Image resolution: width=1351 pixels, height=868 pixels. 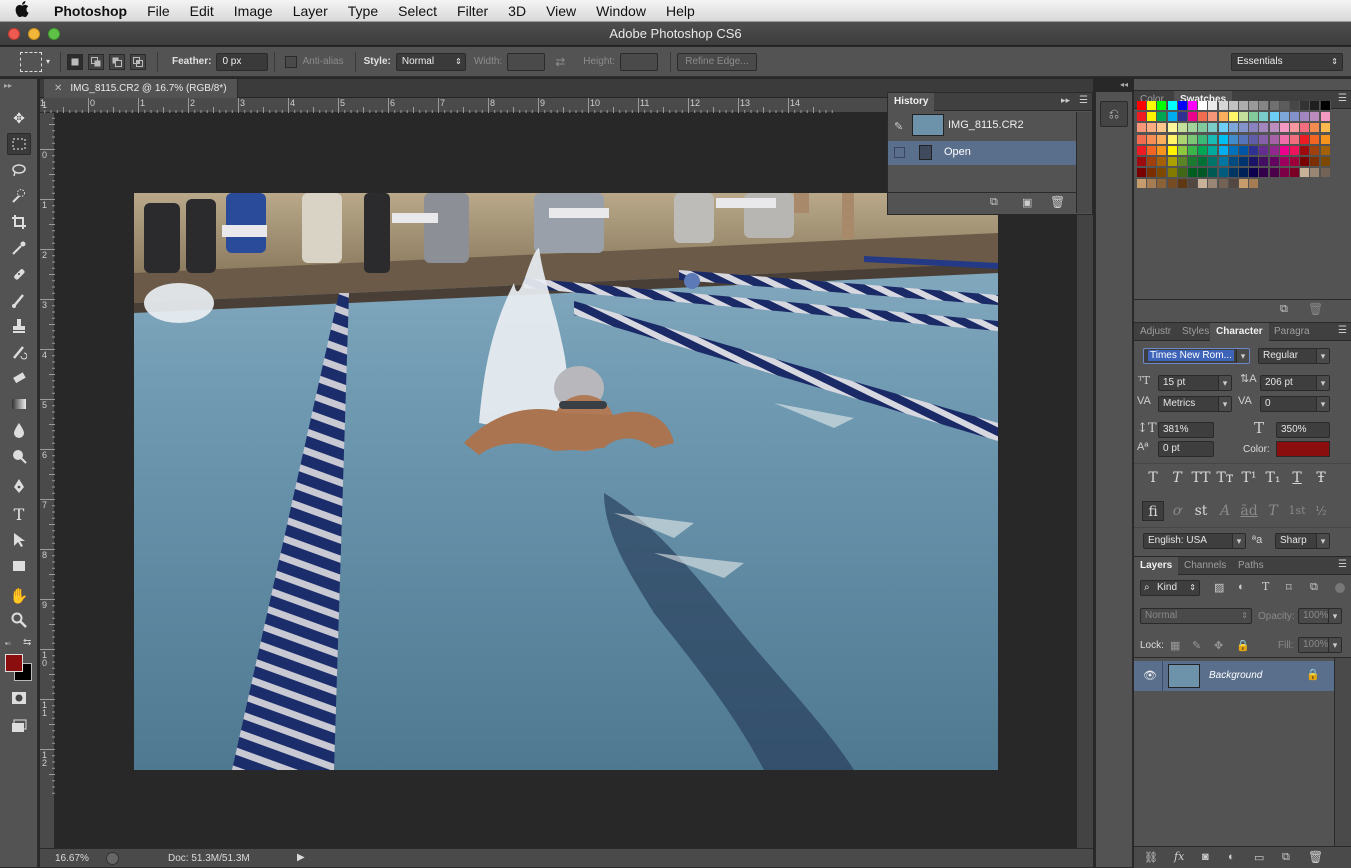 What do you see at coordinates (982, 126) in the screenshot?
I see `history-snapshot: ✎ IMG_8115.CR2` at bounding box center [982, 126].